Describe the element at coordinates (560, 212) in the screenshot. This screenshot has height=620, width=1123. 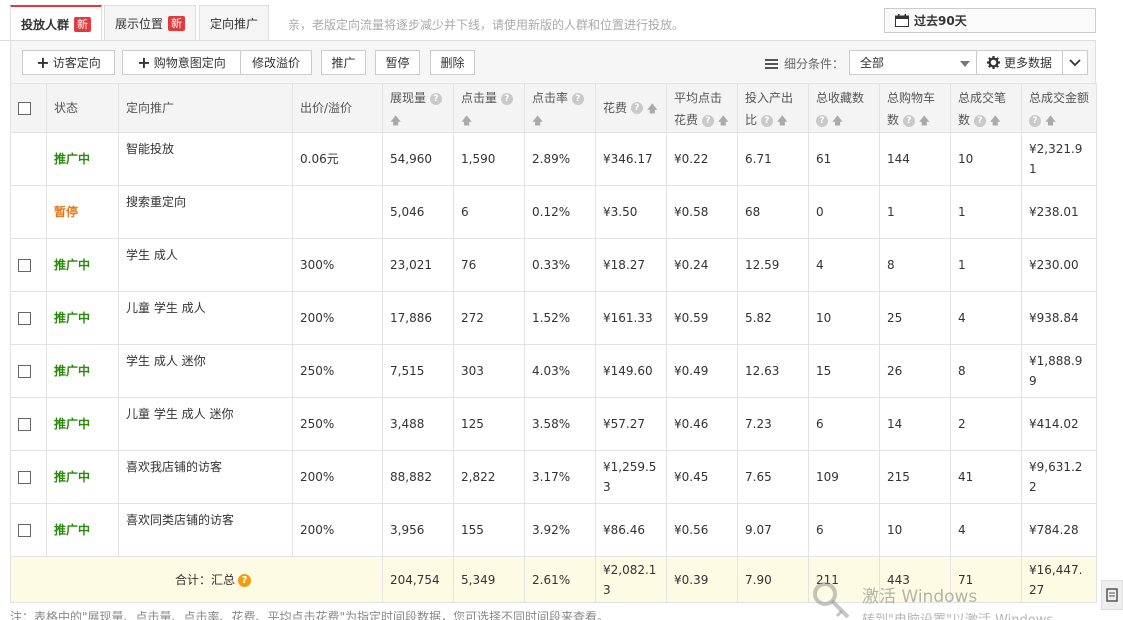
I see `ctr-cell: 0.12%` at that location.